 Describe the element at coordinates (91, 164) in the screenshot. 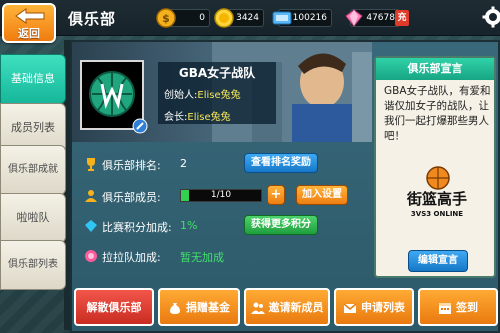

I see `trophy-icon` at that location.